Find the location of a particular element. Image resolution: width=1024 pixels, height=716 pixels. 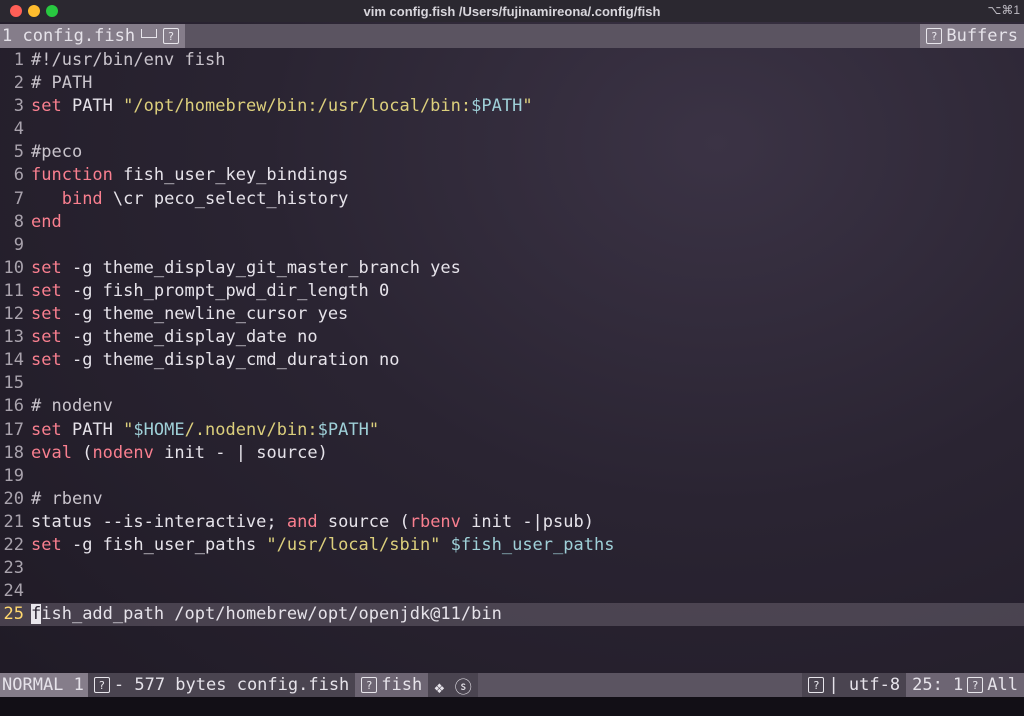

line-number: 15 is located at coordinates (13, 383).